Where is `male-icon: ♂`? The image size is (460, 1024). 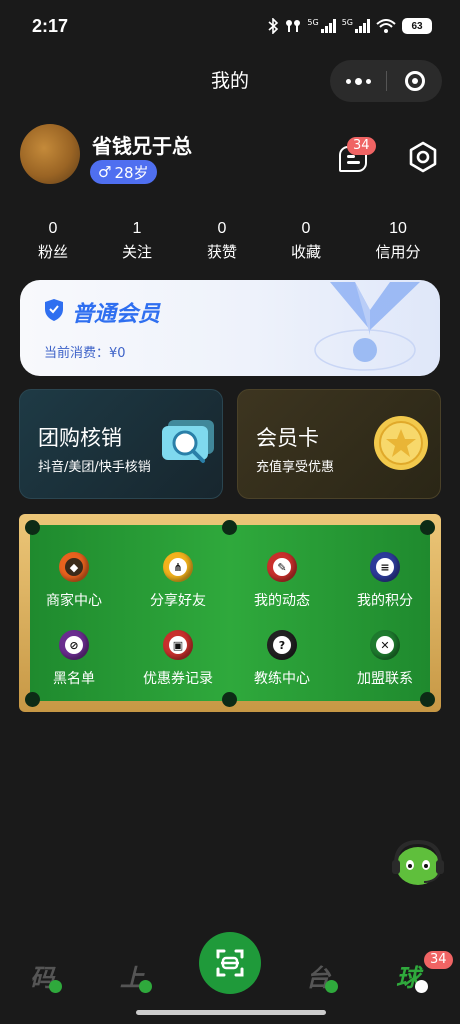 male-icon: ♂ is located at coordinates (105, 172).